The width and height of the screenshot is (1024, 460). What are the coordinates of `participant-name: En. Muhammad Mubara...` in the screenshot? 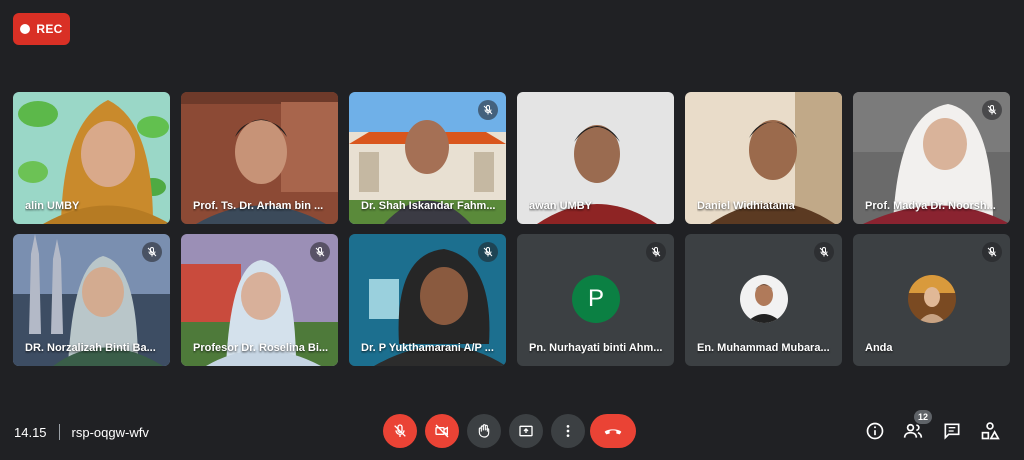 It's located at (763, 348).